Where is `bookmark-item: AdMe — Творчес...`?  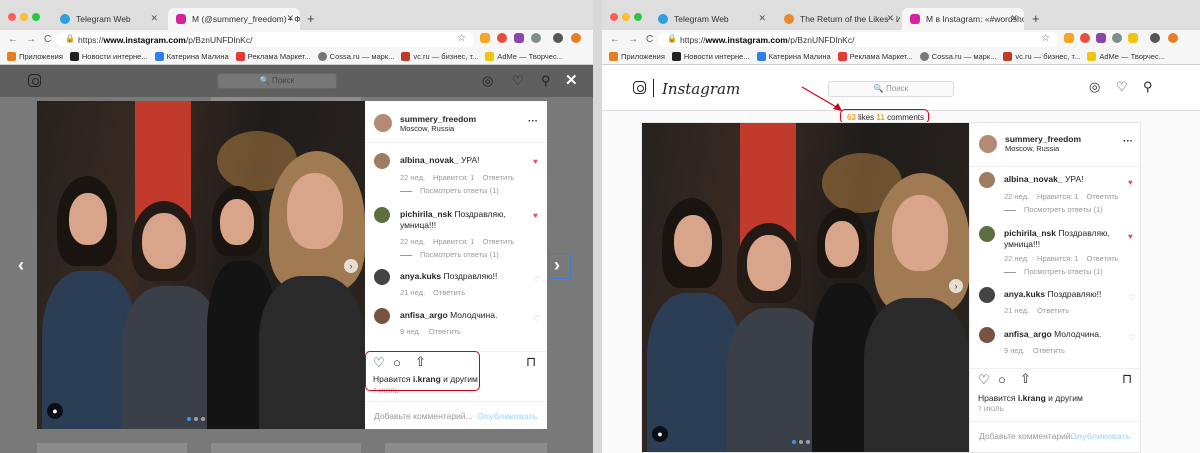
bookmark-item: AdMe — Творчес... is located at coordinates (1126, 56).